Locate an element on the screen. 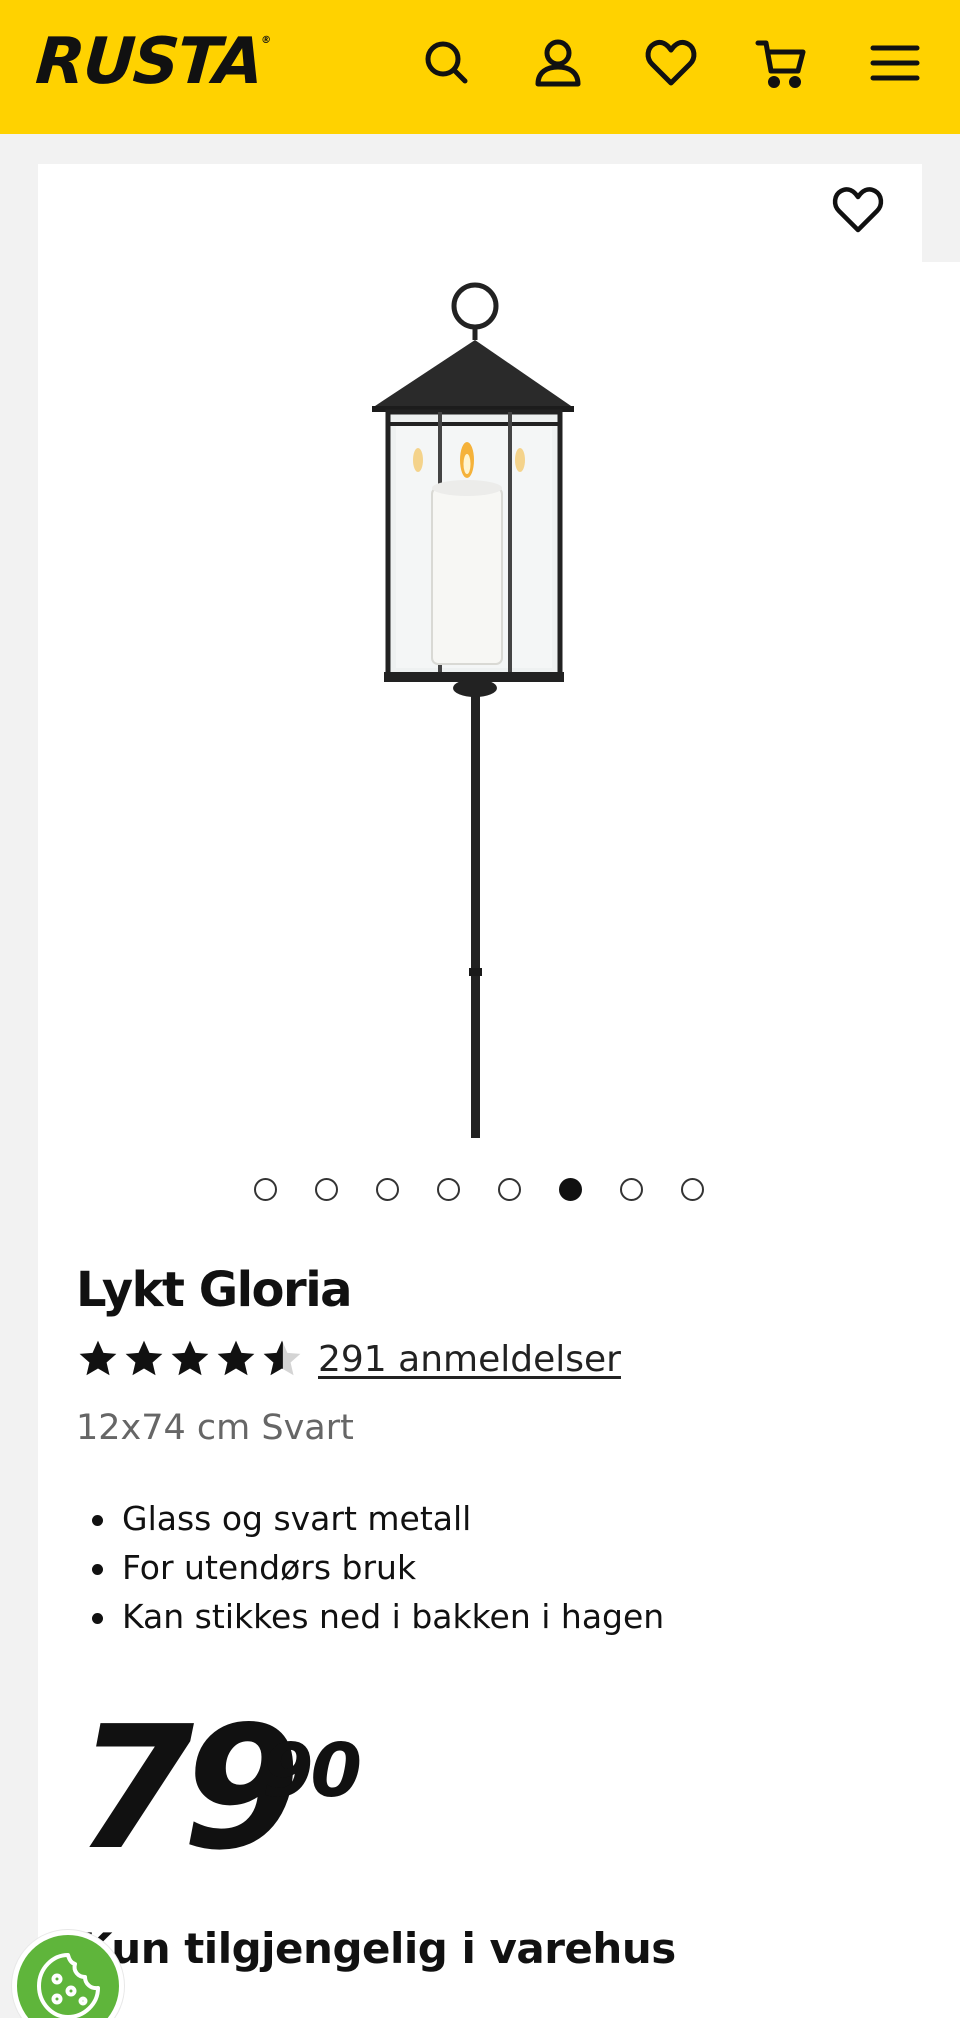 Image resolution: width=960 pixels, height=2018 pixels. rusta-logo: RUSTA ® is located at coordinates (152, 62).